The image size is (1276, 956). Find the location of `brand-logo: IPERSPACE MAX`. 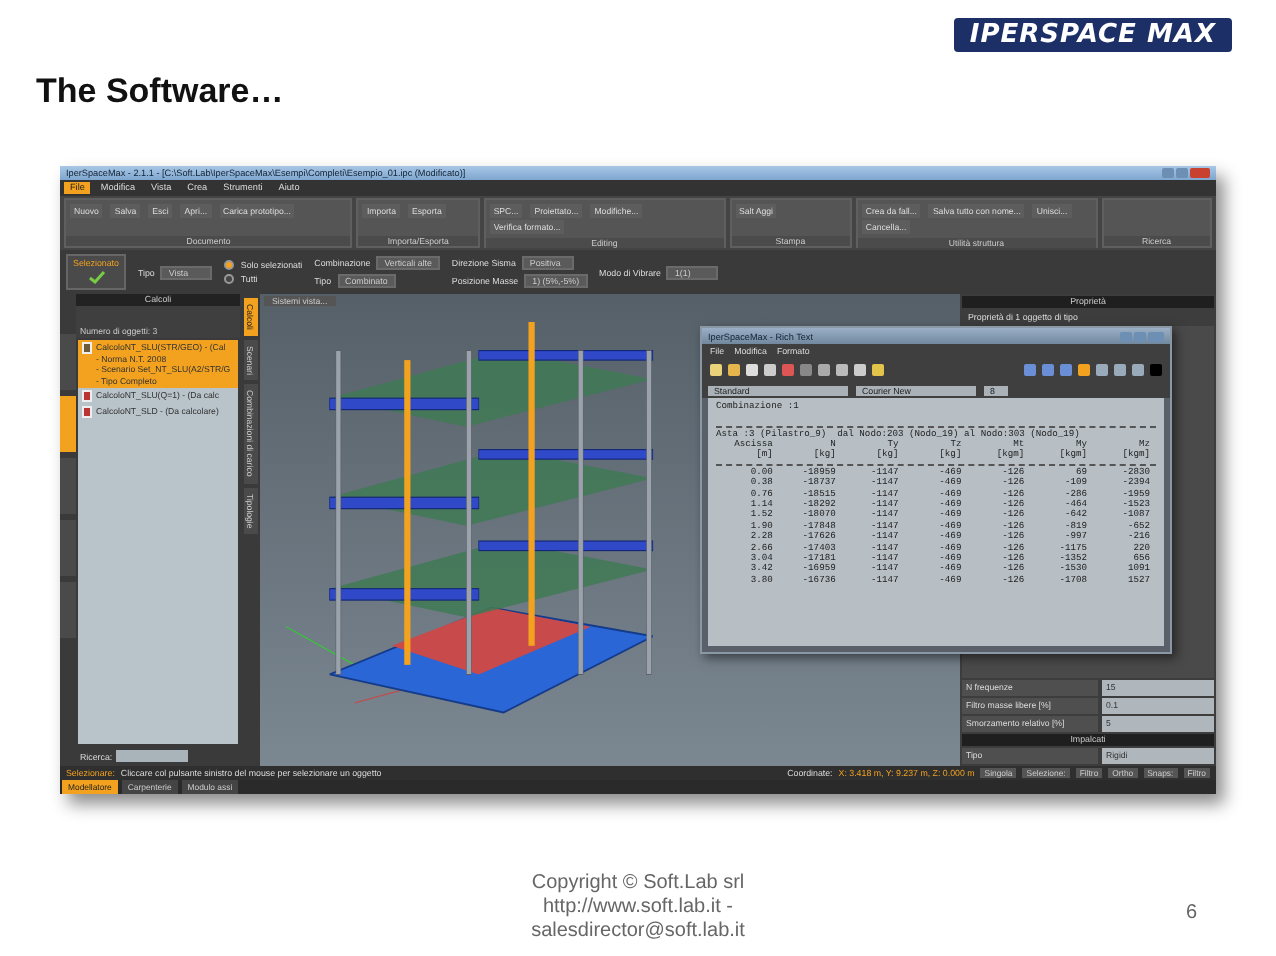

brand-logo: IPERSPACE MAX is located at coordinates (1092, 34).